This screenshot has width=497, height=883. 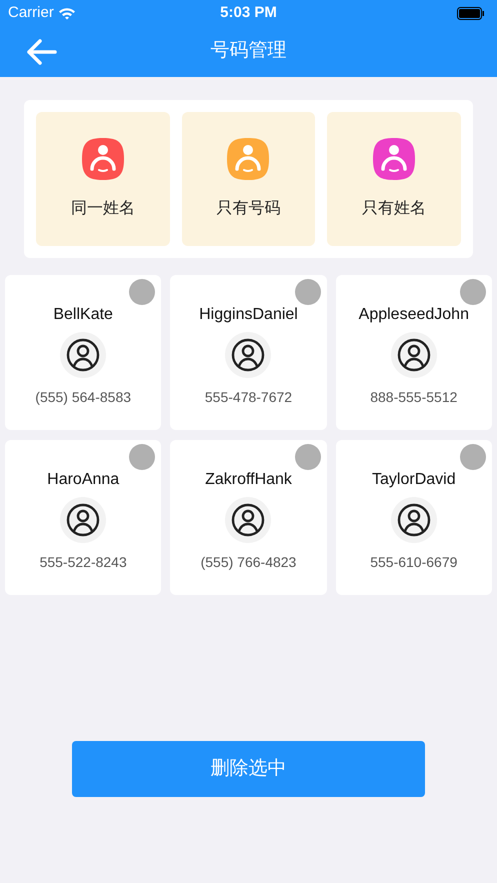 I want to click on contact-card: HigginsDaniel 555-478-7672, so click(x=248, y=352).